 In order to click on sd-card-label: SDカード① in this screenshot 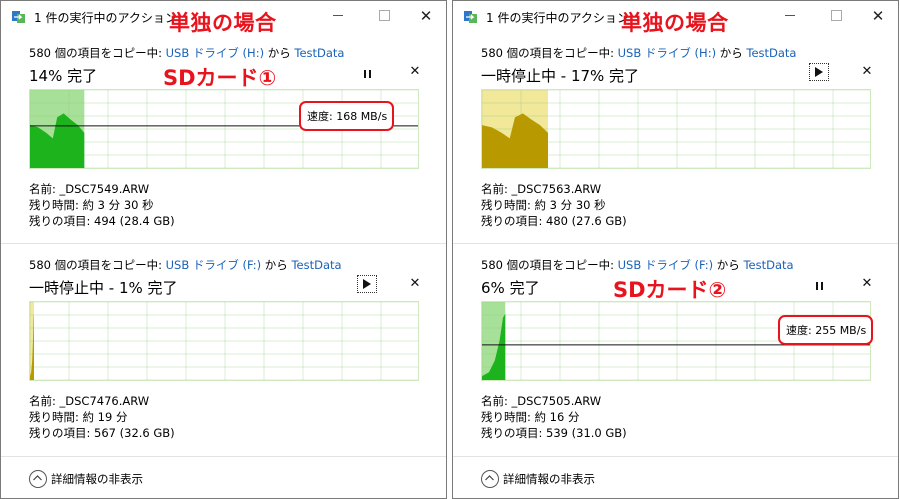, I will do `click(220, 78)`.